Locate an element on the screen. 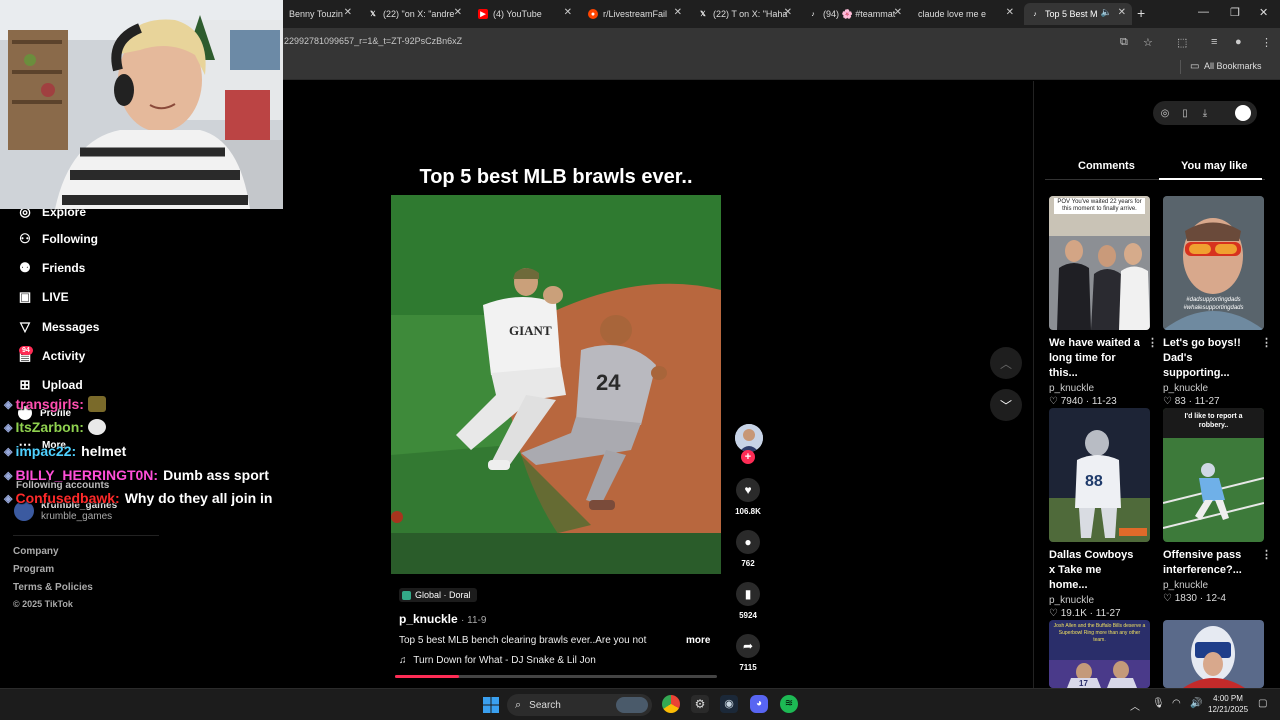 The height and width of the screenshot is (720, 1280). tab-claude: claude love me e ✕ is located at coordinates (966, 14).